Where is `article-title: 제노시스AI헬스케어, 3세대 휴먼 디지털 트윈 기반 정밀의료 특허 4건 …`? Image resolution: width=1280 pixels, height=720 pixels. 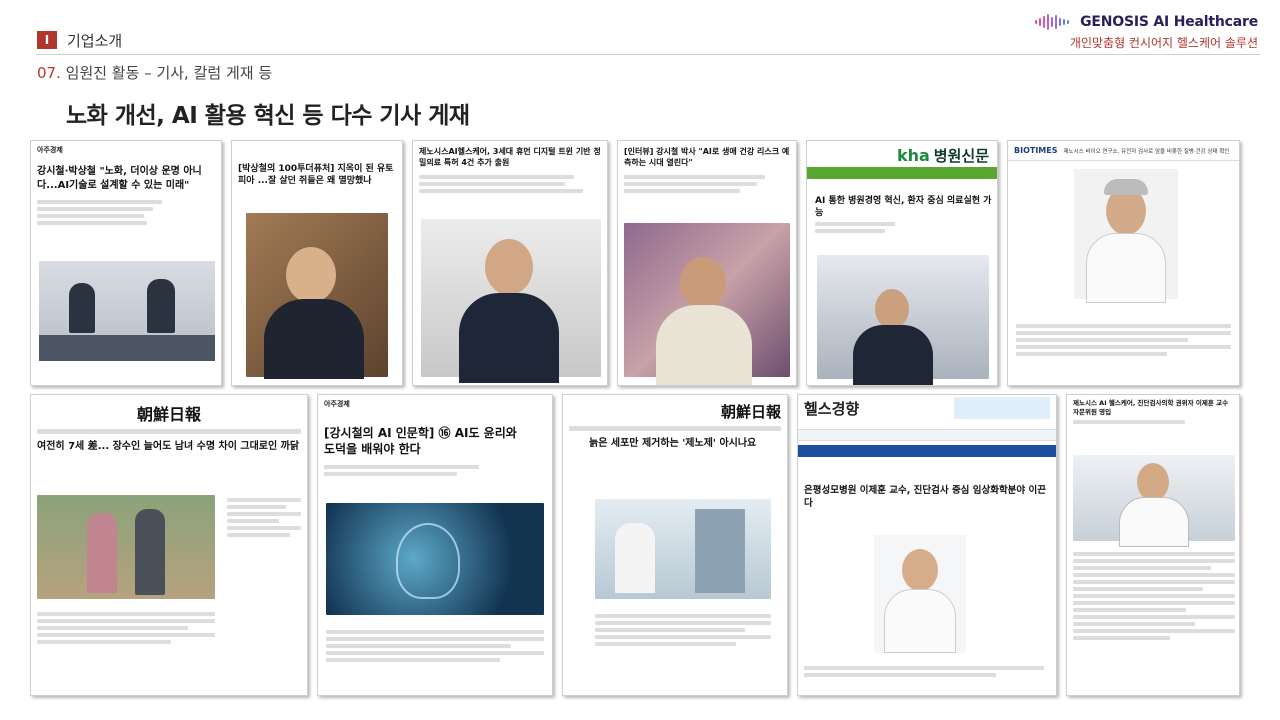
article-title: 제노시스AI헬스케어, 3세대 휴먼 디지털 트윈 기반 정밀의료 특허 4건 … is located at coordinates (510, 157).